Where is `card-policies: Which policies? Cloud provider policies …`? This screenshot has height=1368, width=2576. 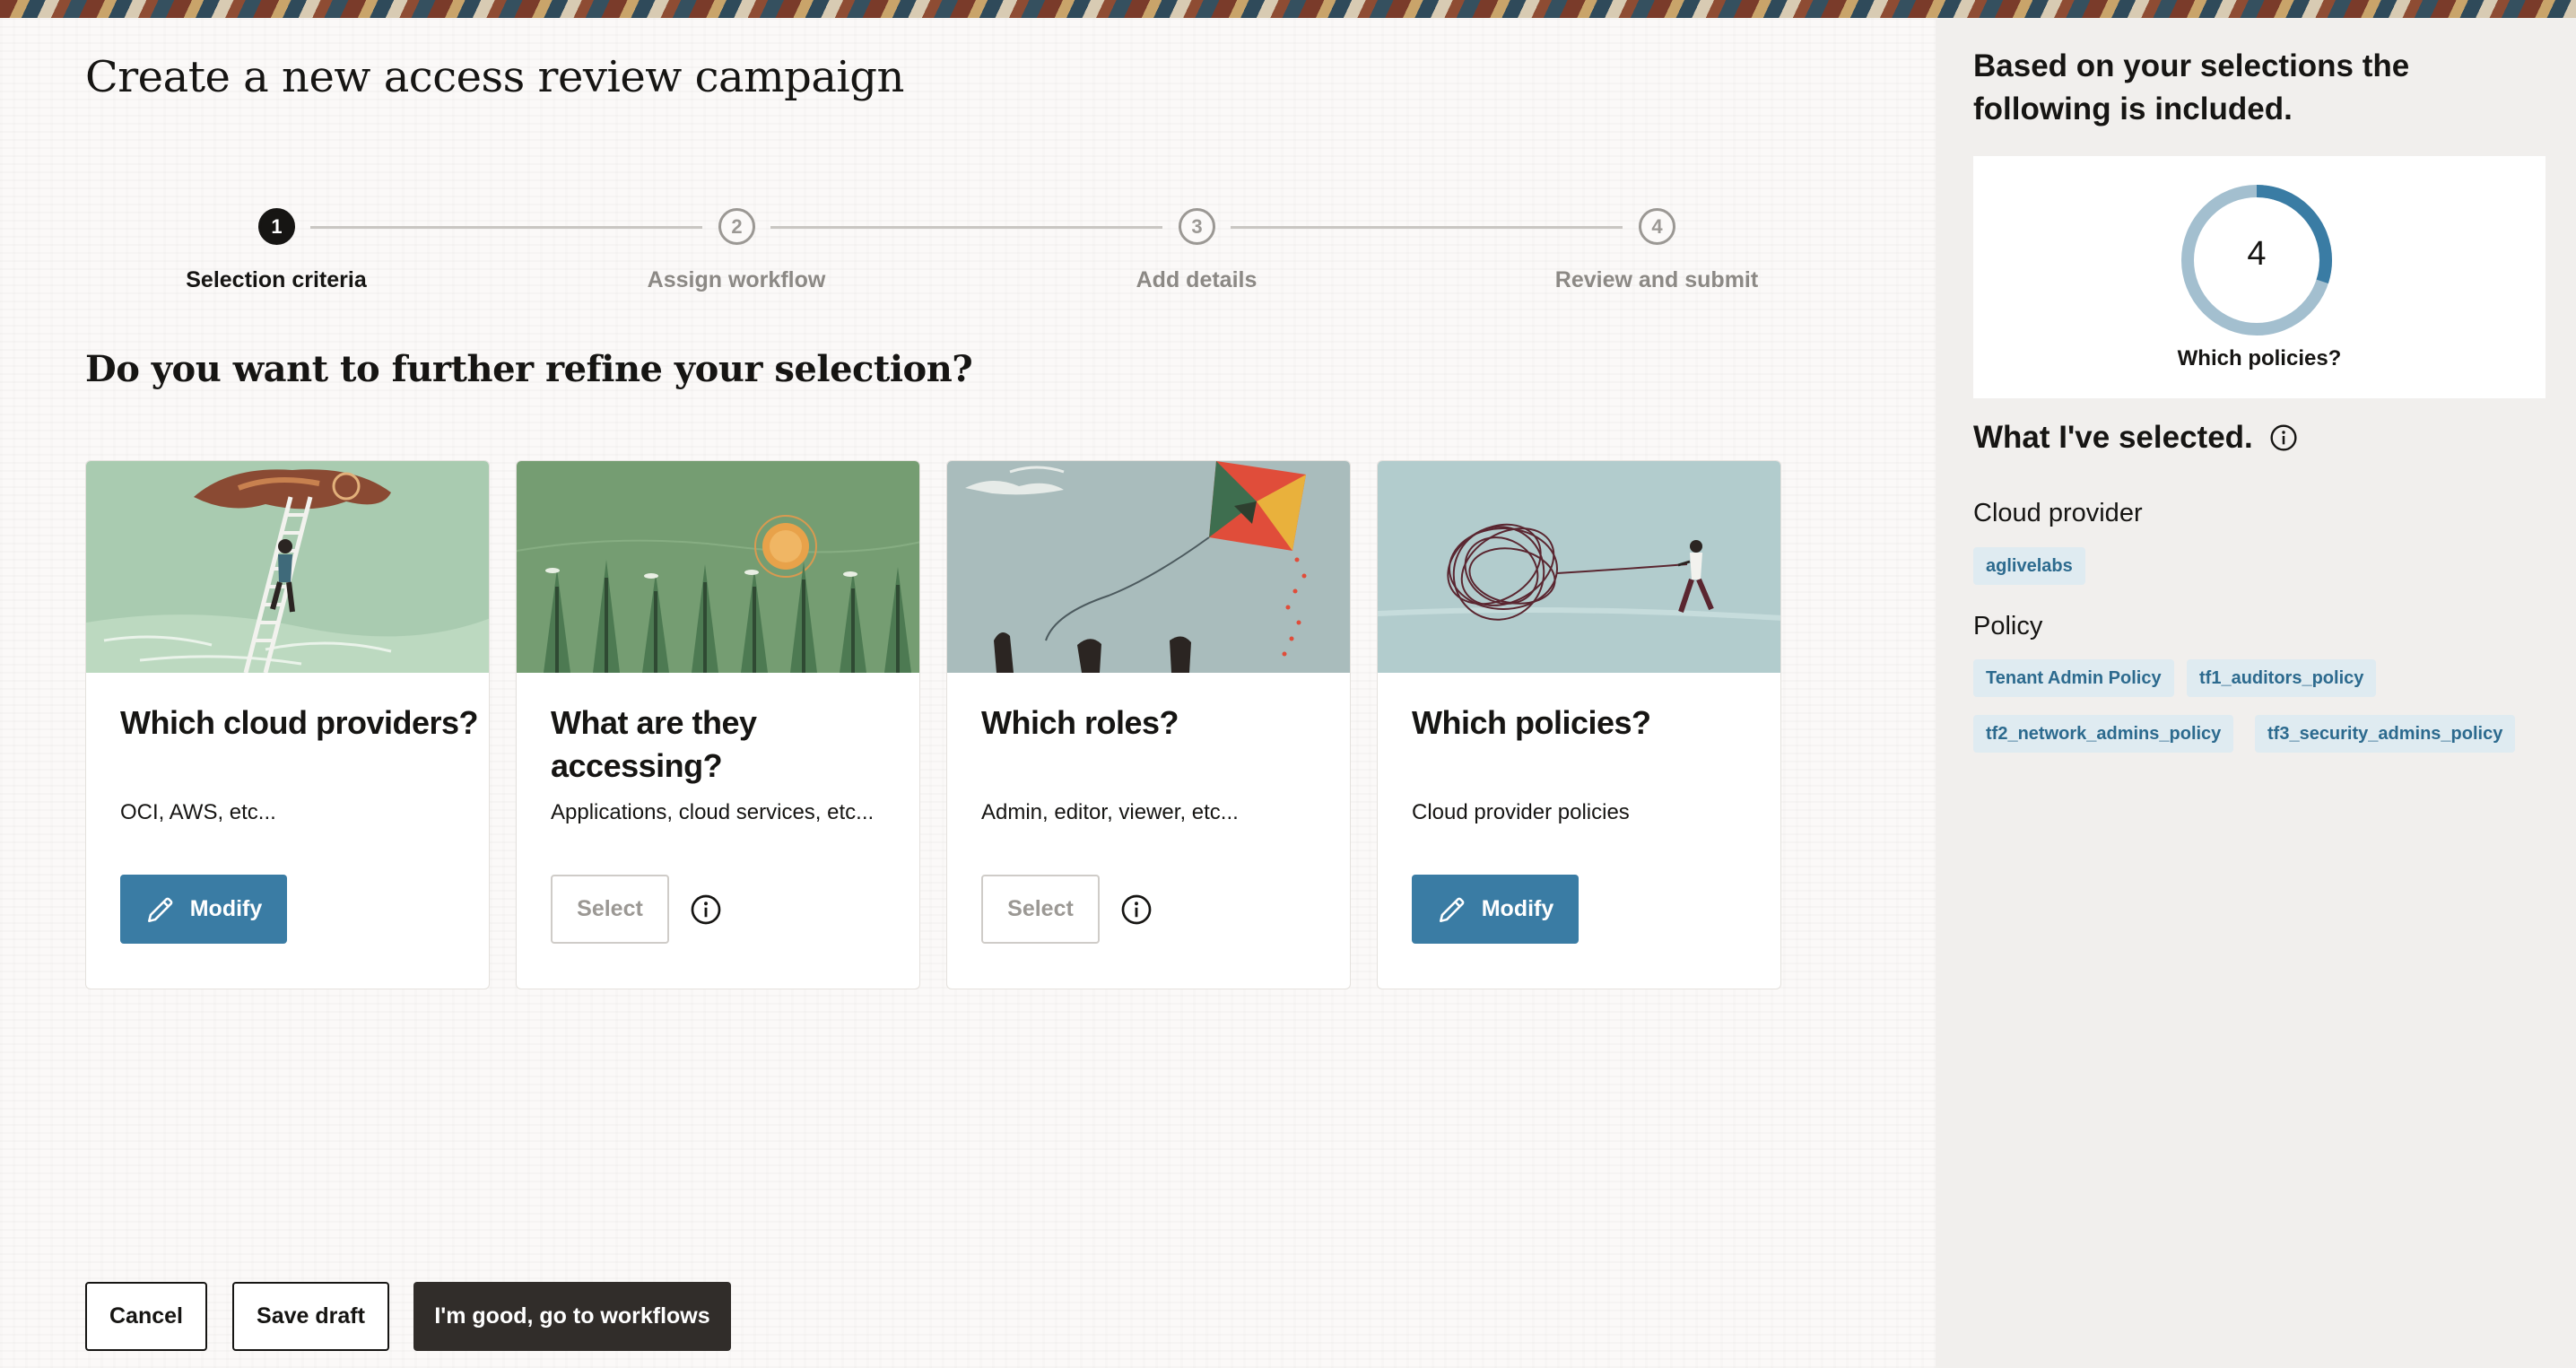
card-policies: Which policies? Cloud provider policies … is located at coordinates (1579, 724).